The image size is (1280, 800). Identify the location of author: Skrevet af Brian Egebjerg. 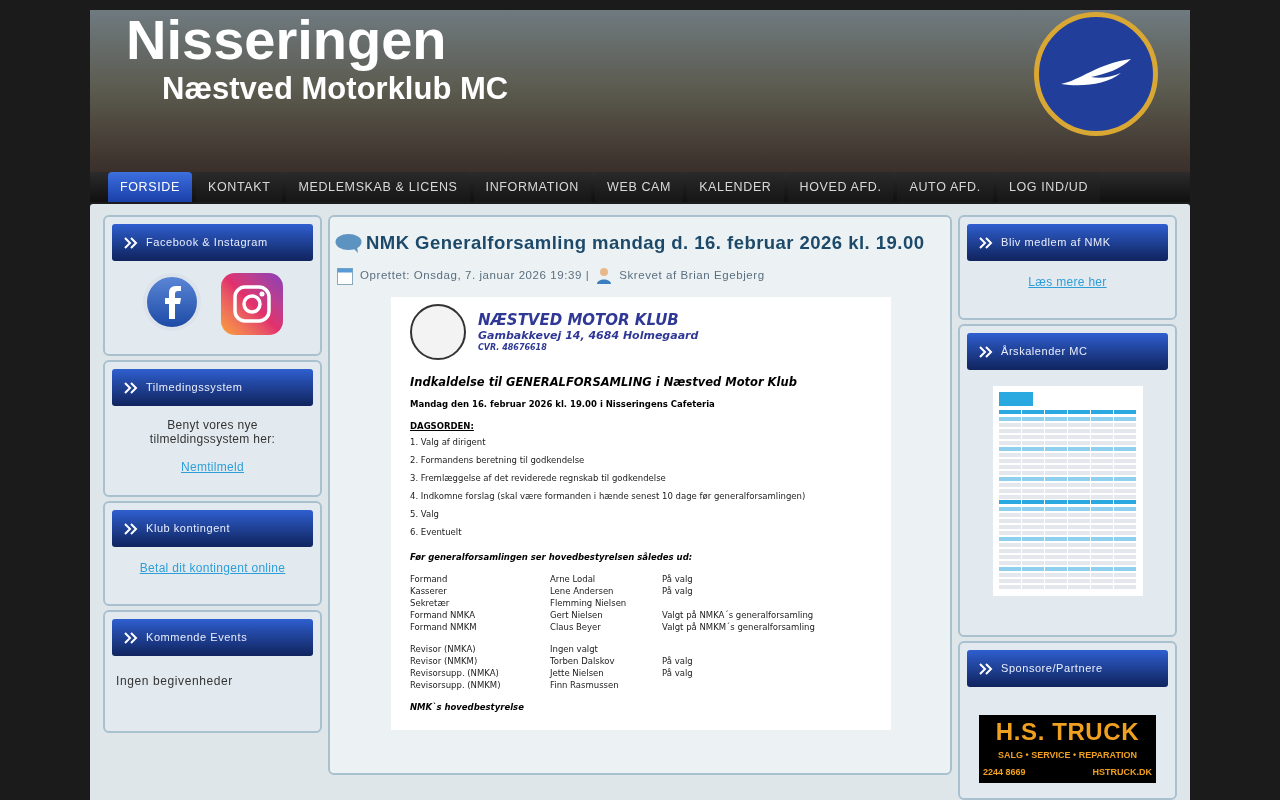
(692, 276).